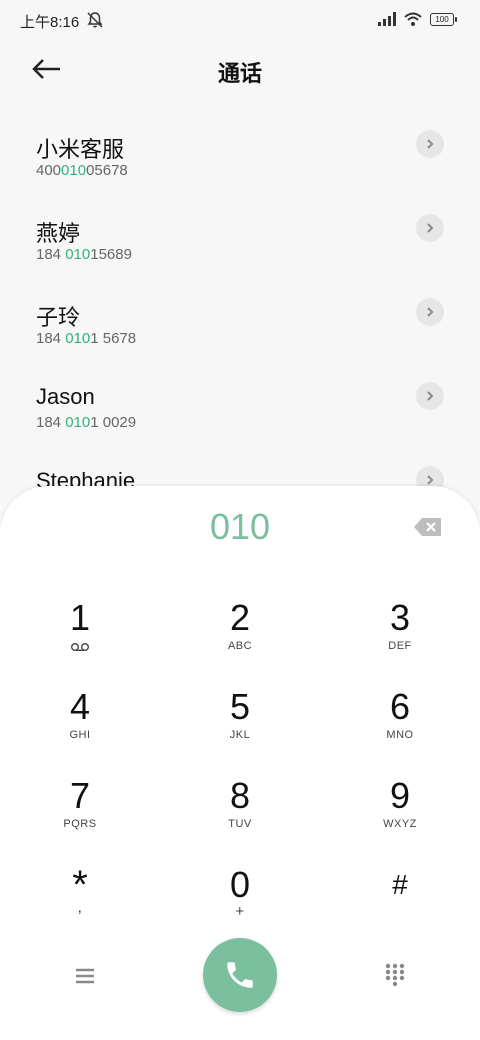 Image resolution: width=480 pixels, height=1040 pixels. I want to click on dialer-actions, so click(240, 978).